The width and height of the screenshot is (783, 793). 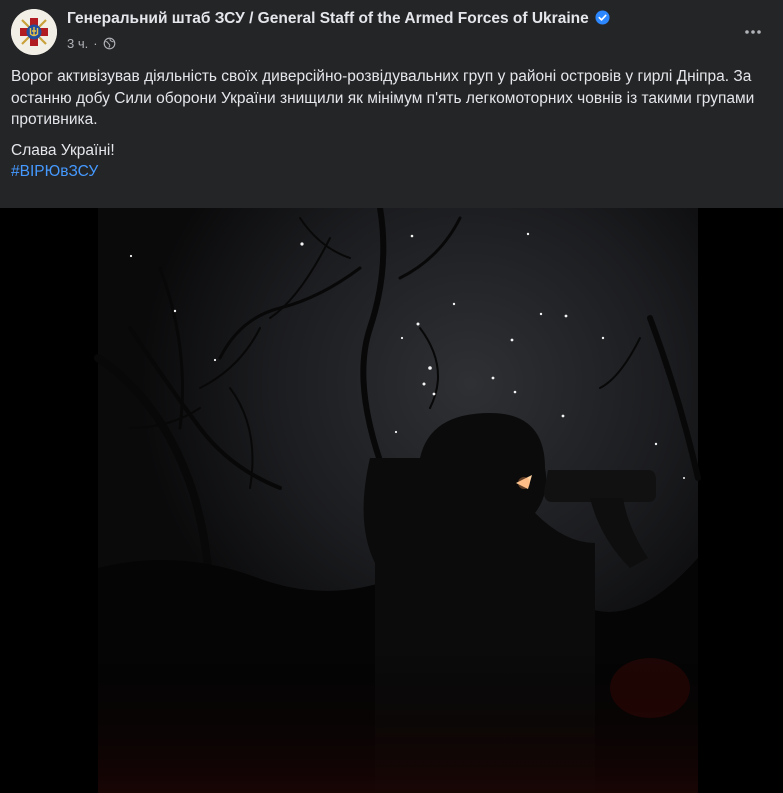 I want to click on globe-icon, so click(x=109, y=43).